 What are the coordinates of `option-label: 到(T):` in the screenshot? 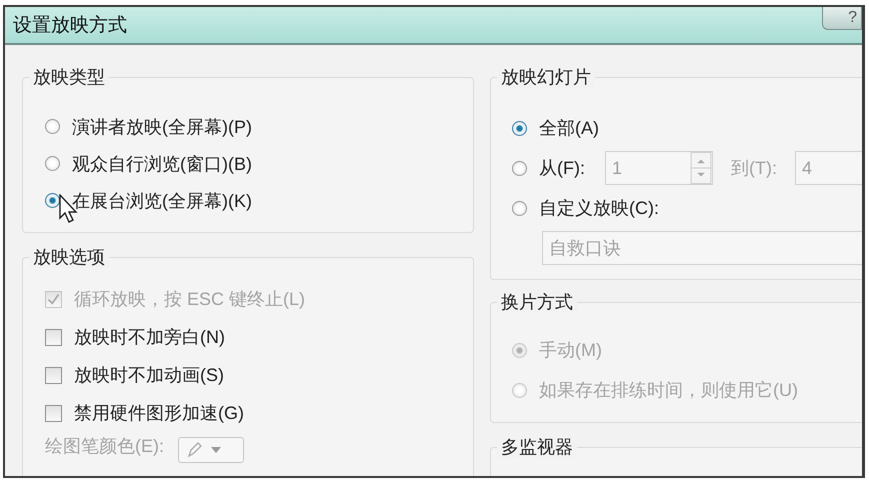 It's located at (753, 168).